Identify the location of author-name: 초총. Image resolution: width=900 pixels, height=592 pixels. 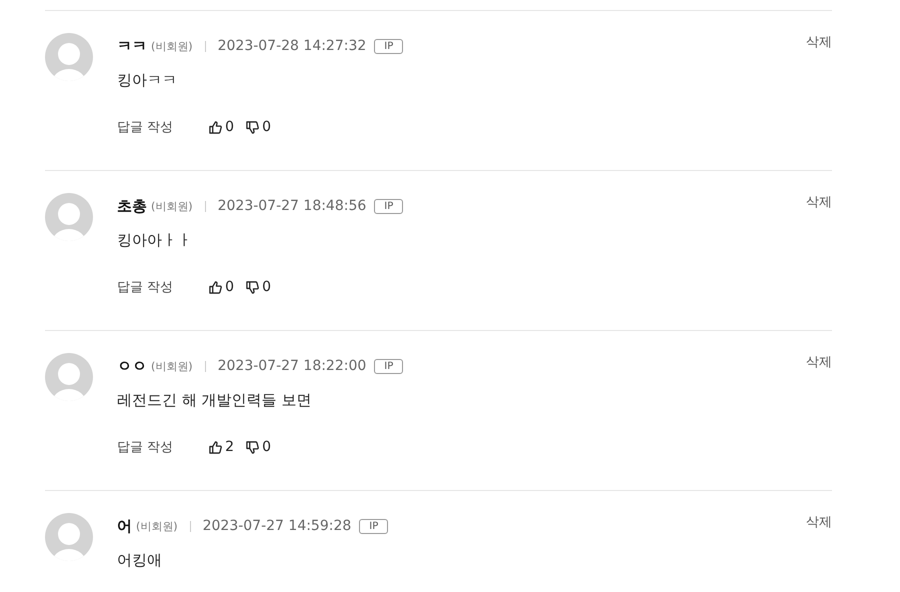
(132, 206).